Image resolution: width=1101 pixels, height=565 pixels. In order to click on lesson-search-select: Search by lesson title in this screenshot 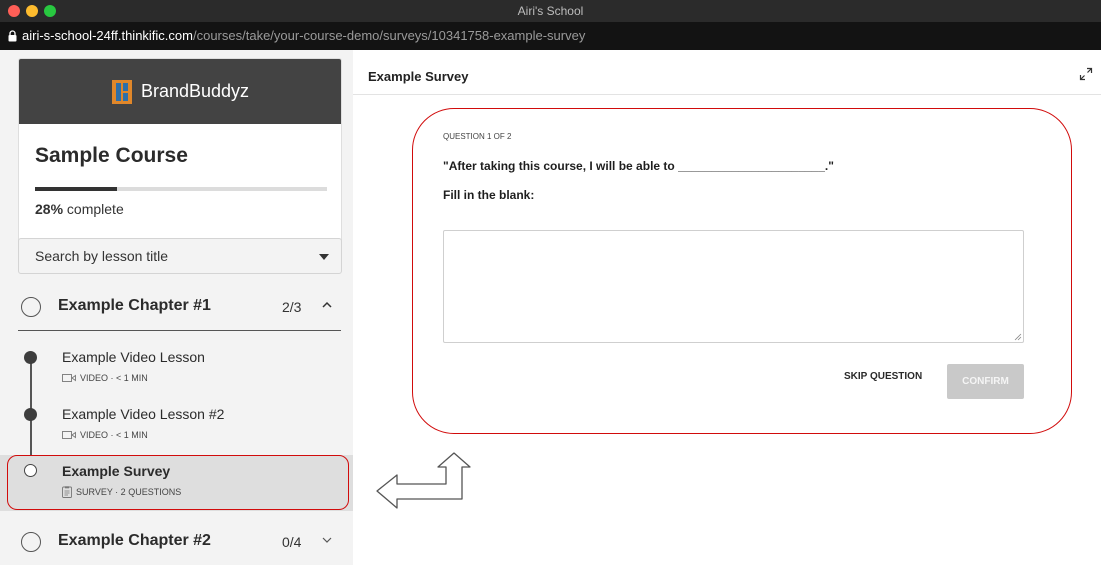, I will do `click(180, 256)`.